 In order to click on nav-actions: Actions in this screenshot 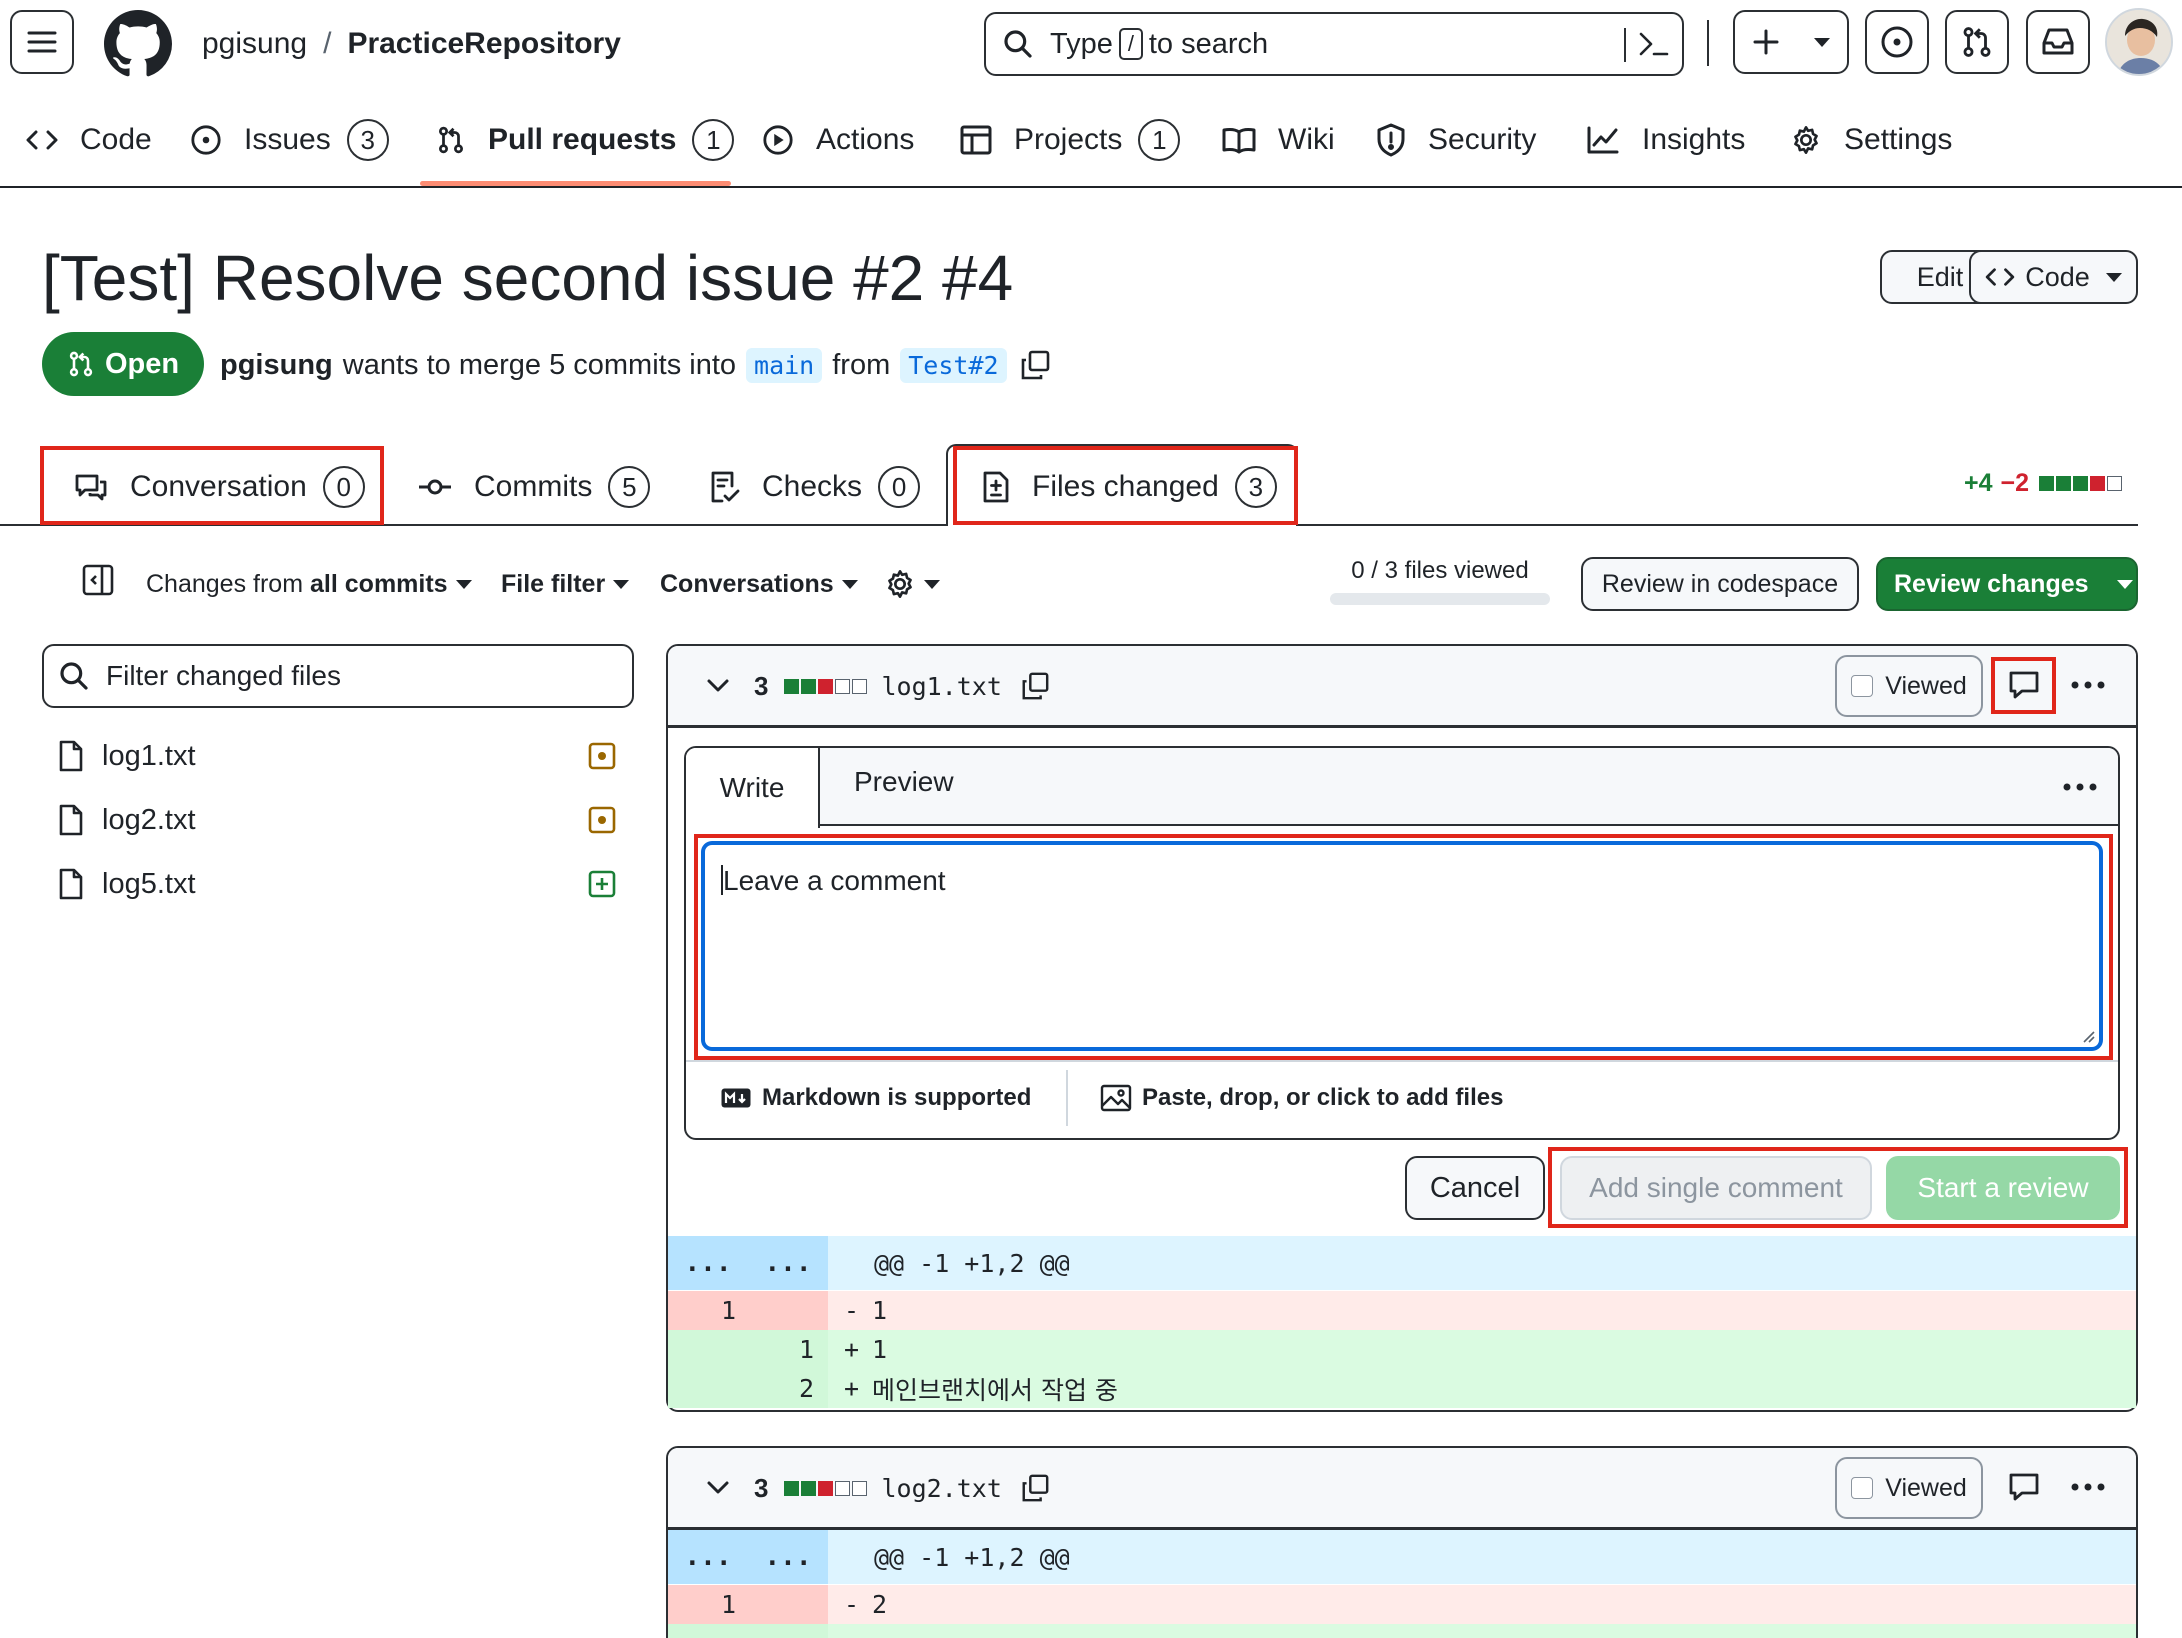, I will do `click(838, 140)`.